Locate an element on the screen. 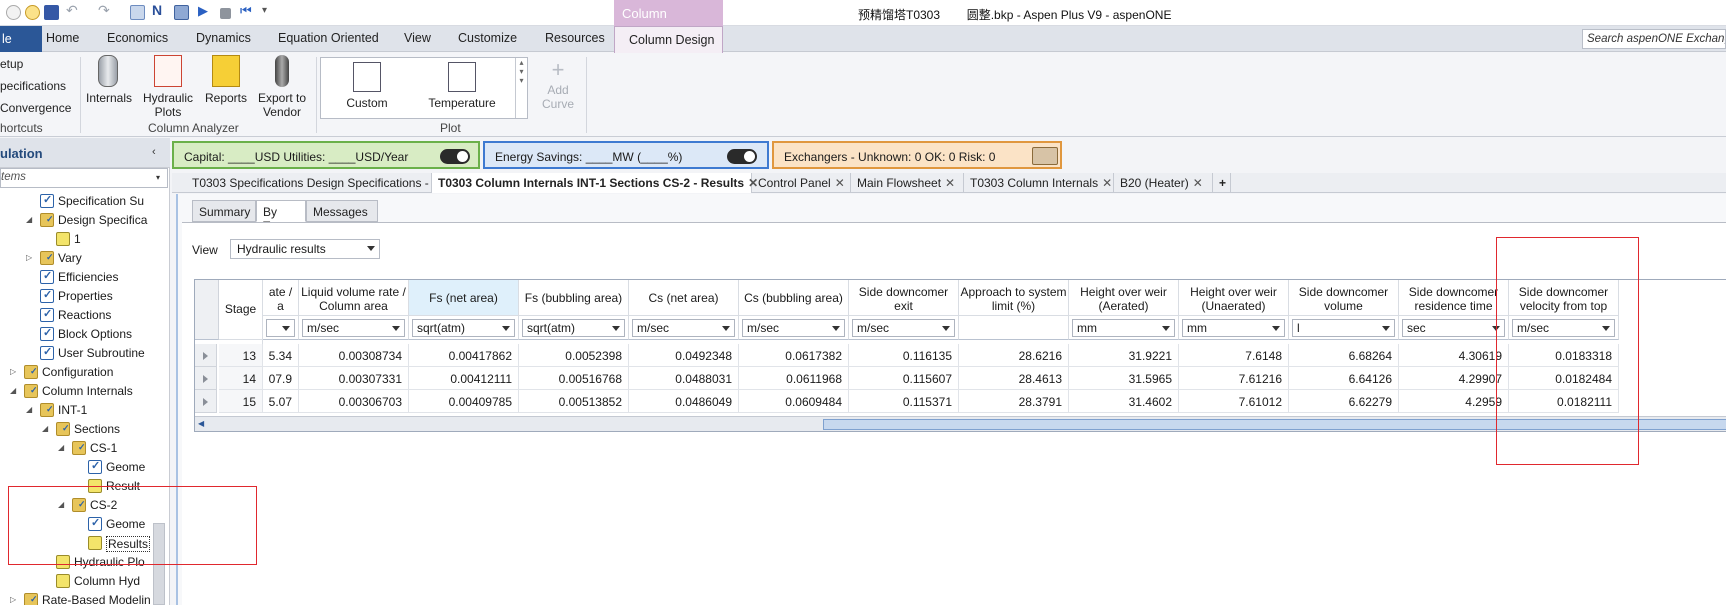  filter-dropdown-icon: ▾ is located at coordinates (158, 177).